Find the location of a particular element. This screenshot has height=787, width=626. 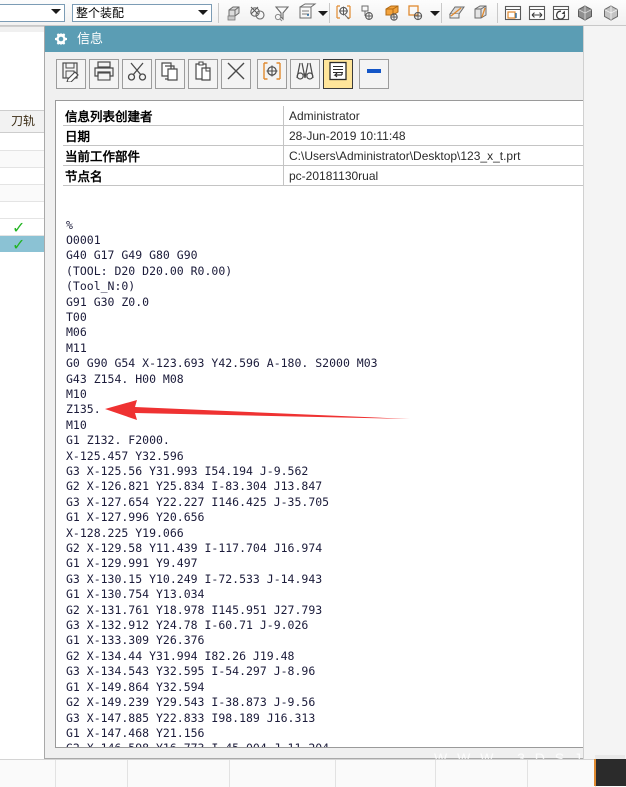

unite-icon is located at coordinates (258, 13).